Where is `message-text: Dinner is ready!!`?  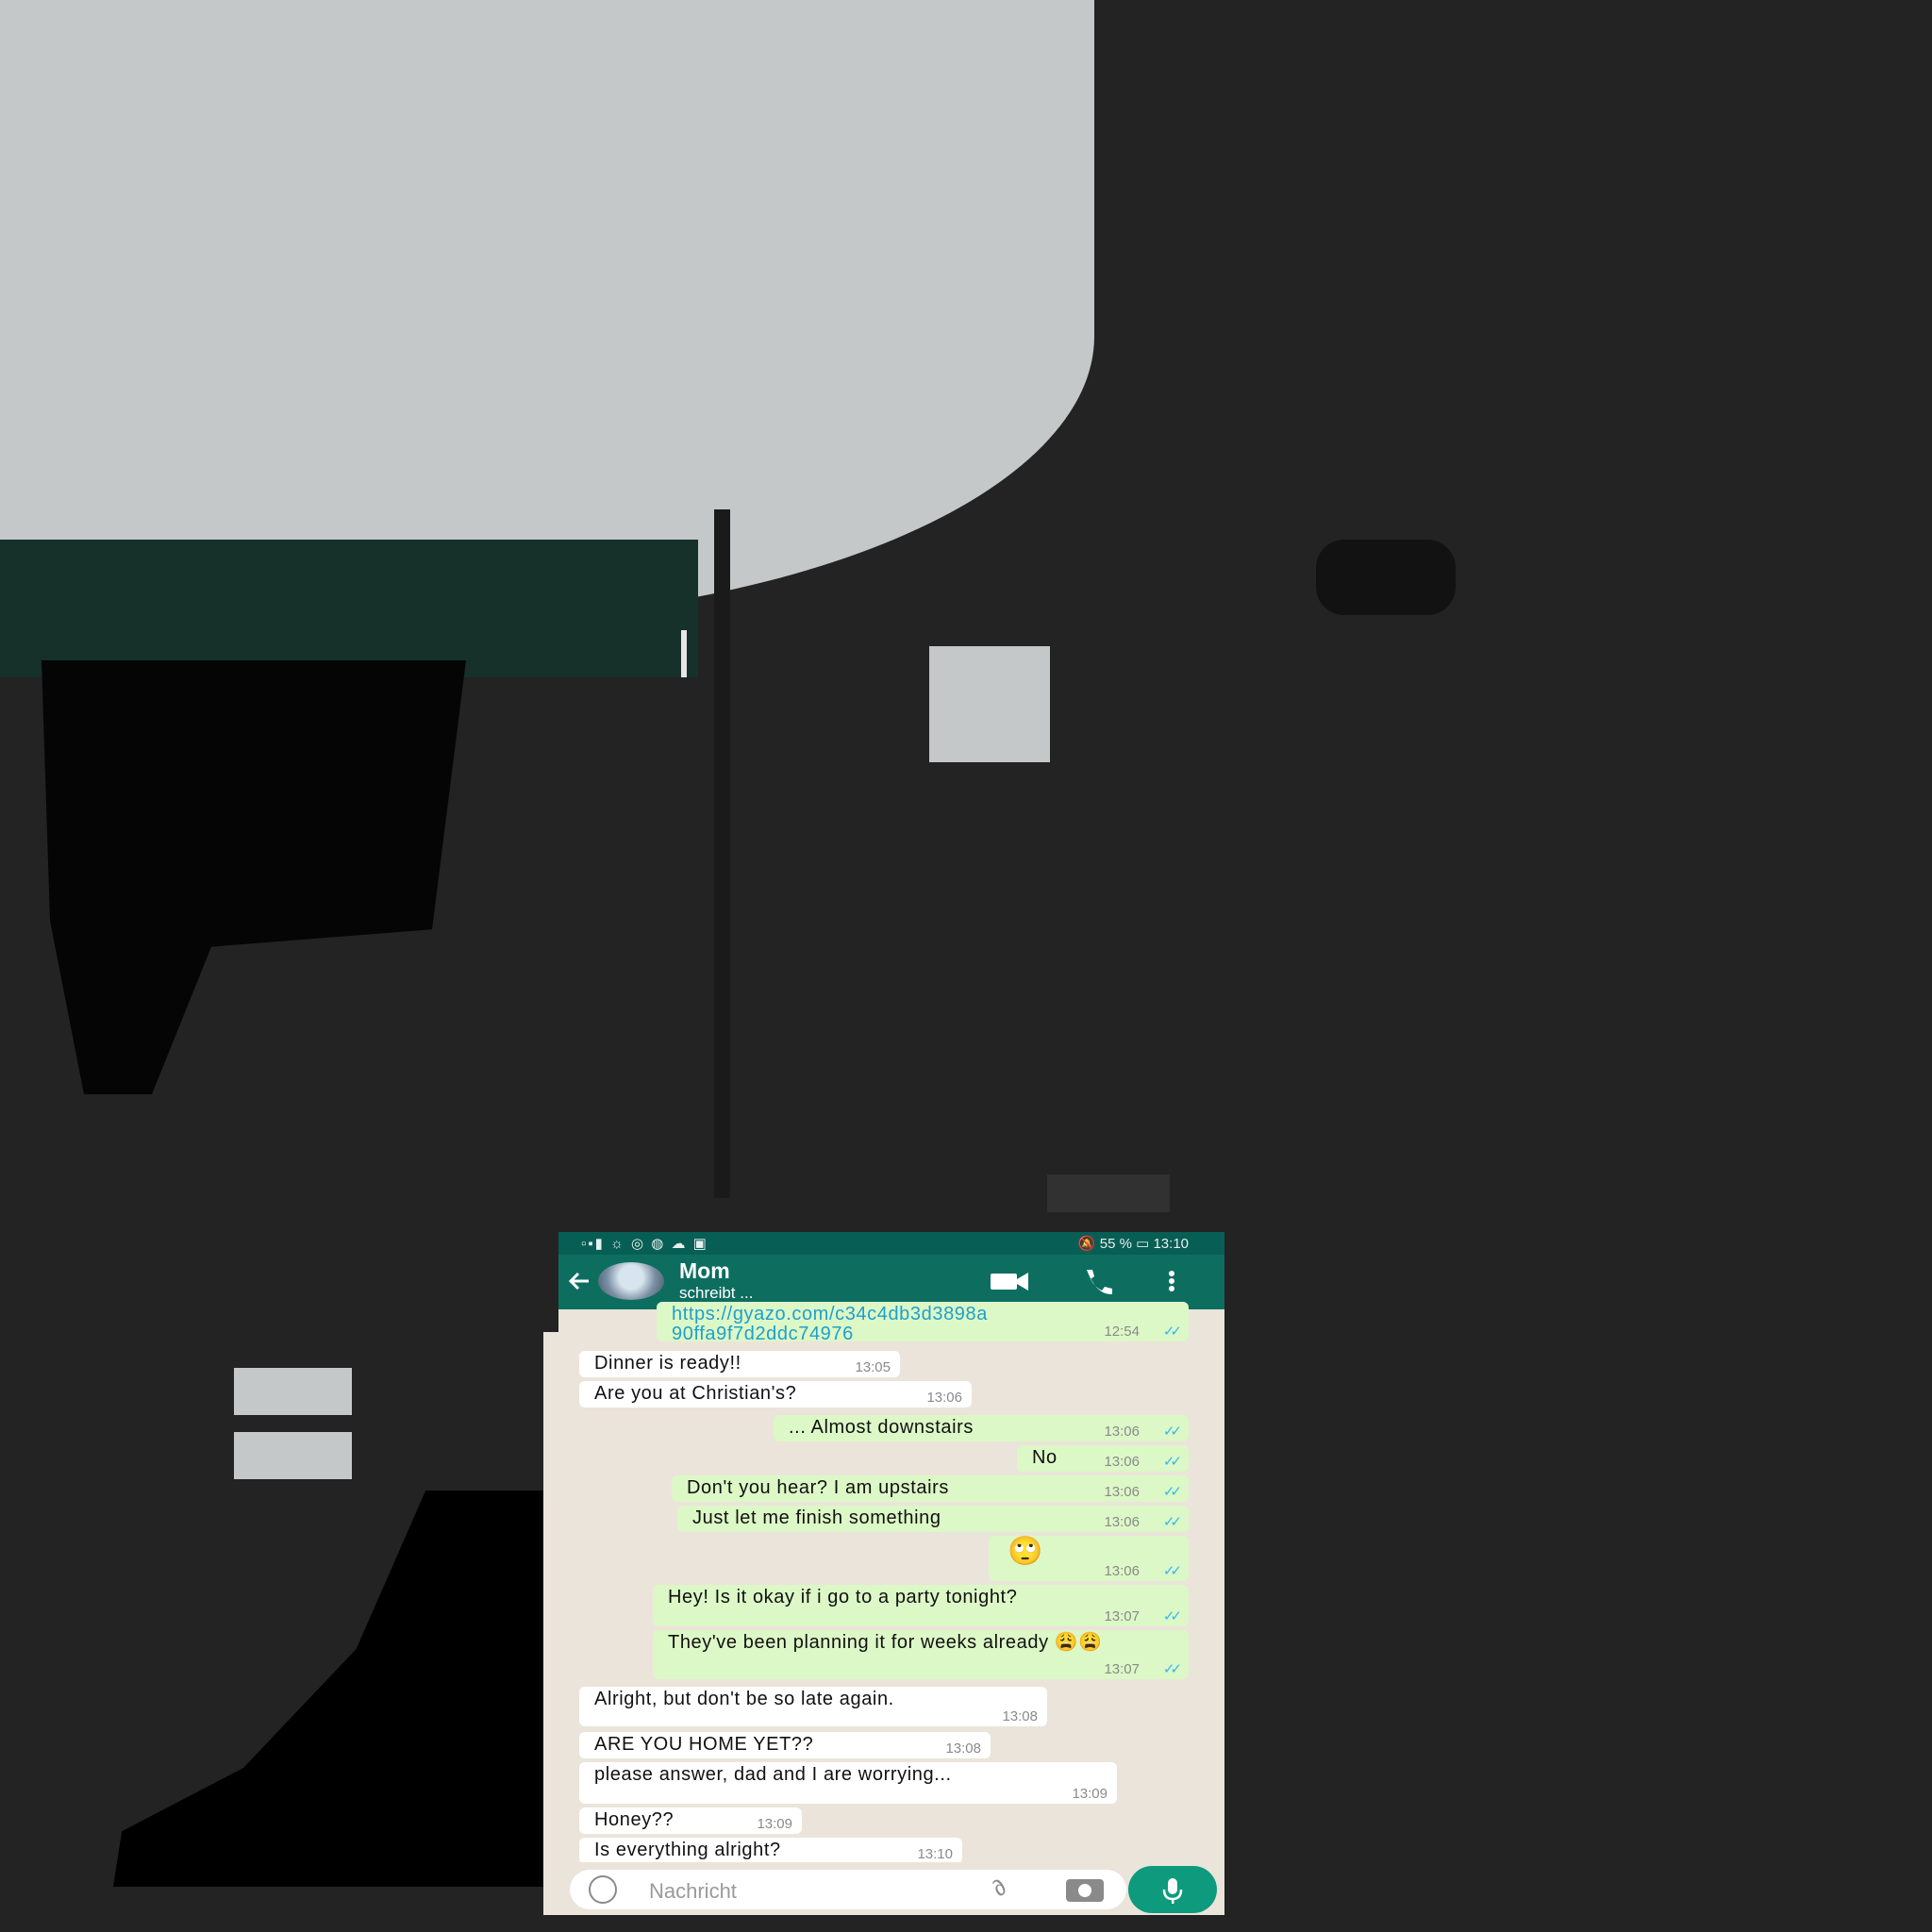 message-text: Dinner is ready!! is located at coordinates (667, 1363).